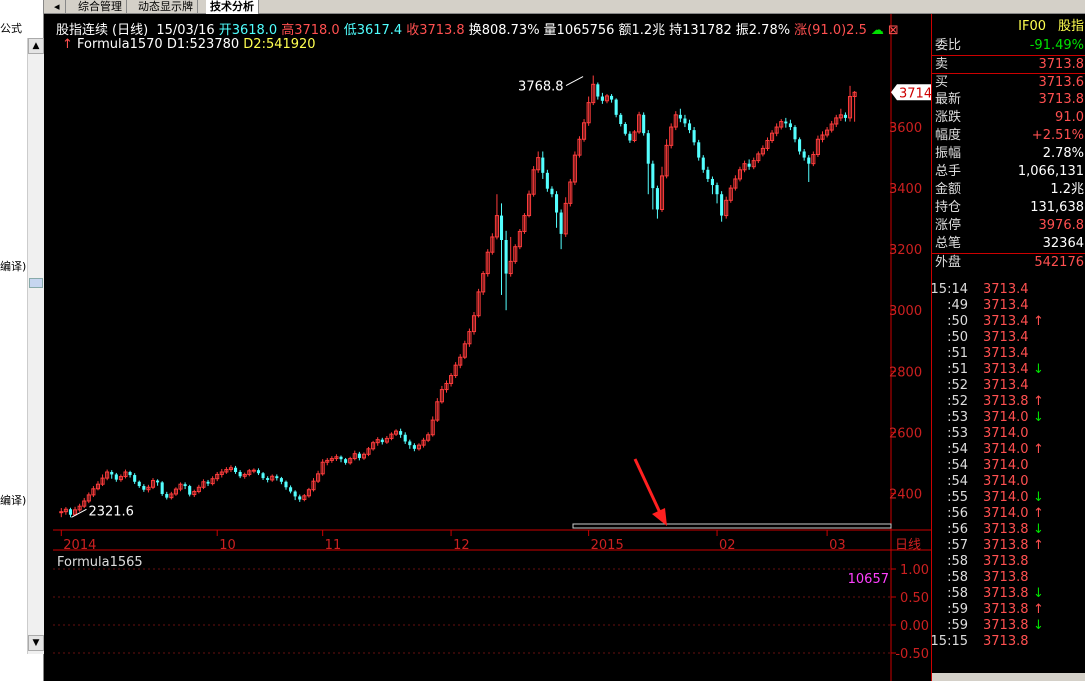  Describe the element at coordinates (35, 346) in the screenshot. I see `left-scrollbar: ▲ ▼` at that location.